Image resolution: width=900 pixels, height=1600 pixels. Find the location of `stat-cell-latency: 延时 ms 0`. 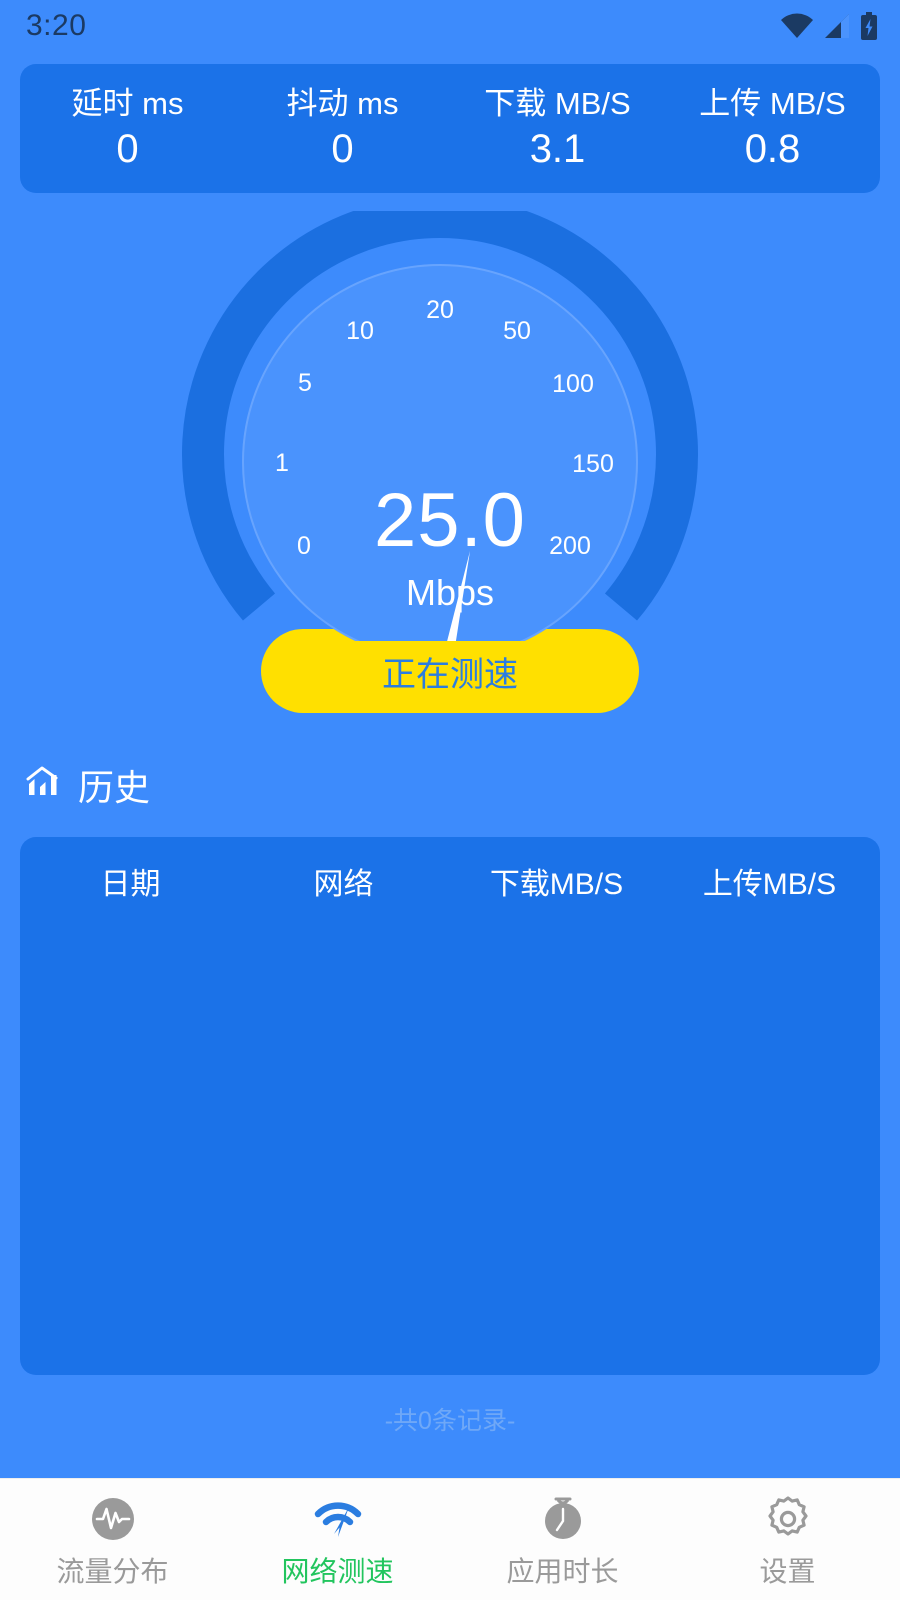

stat-cell-latency: 延时 ms 0 is located at coordinates (127, 128).